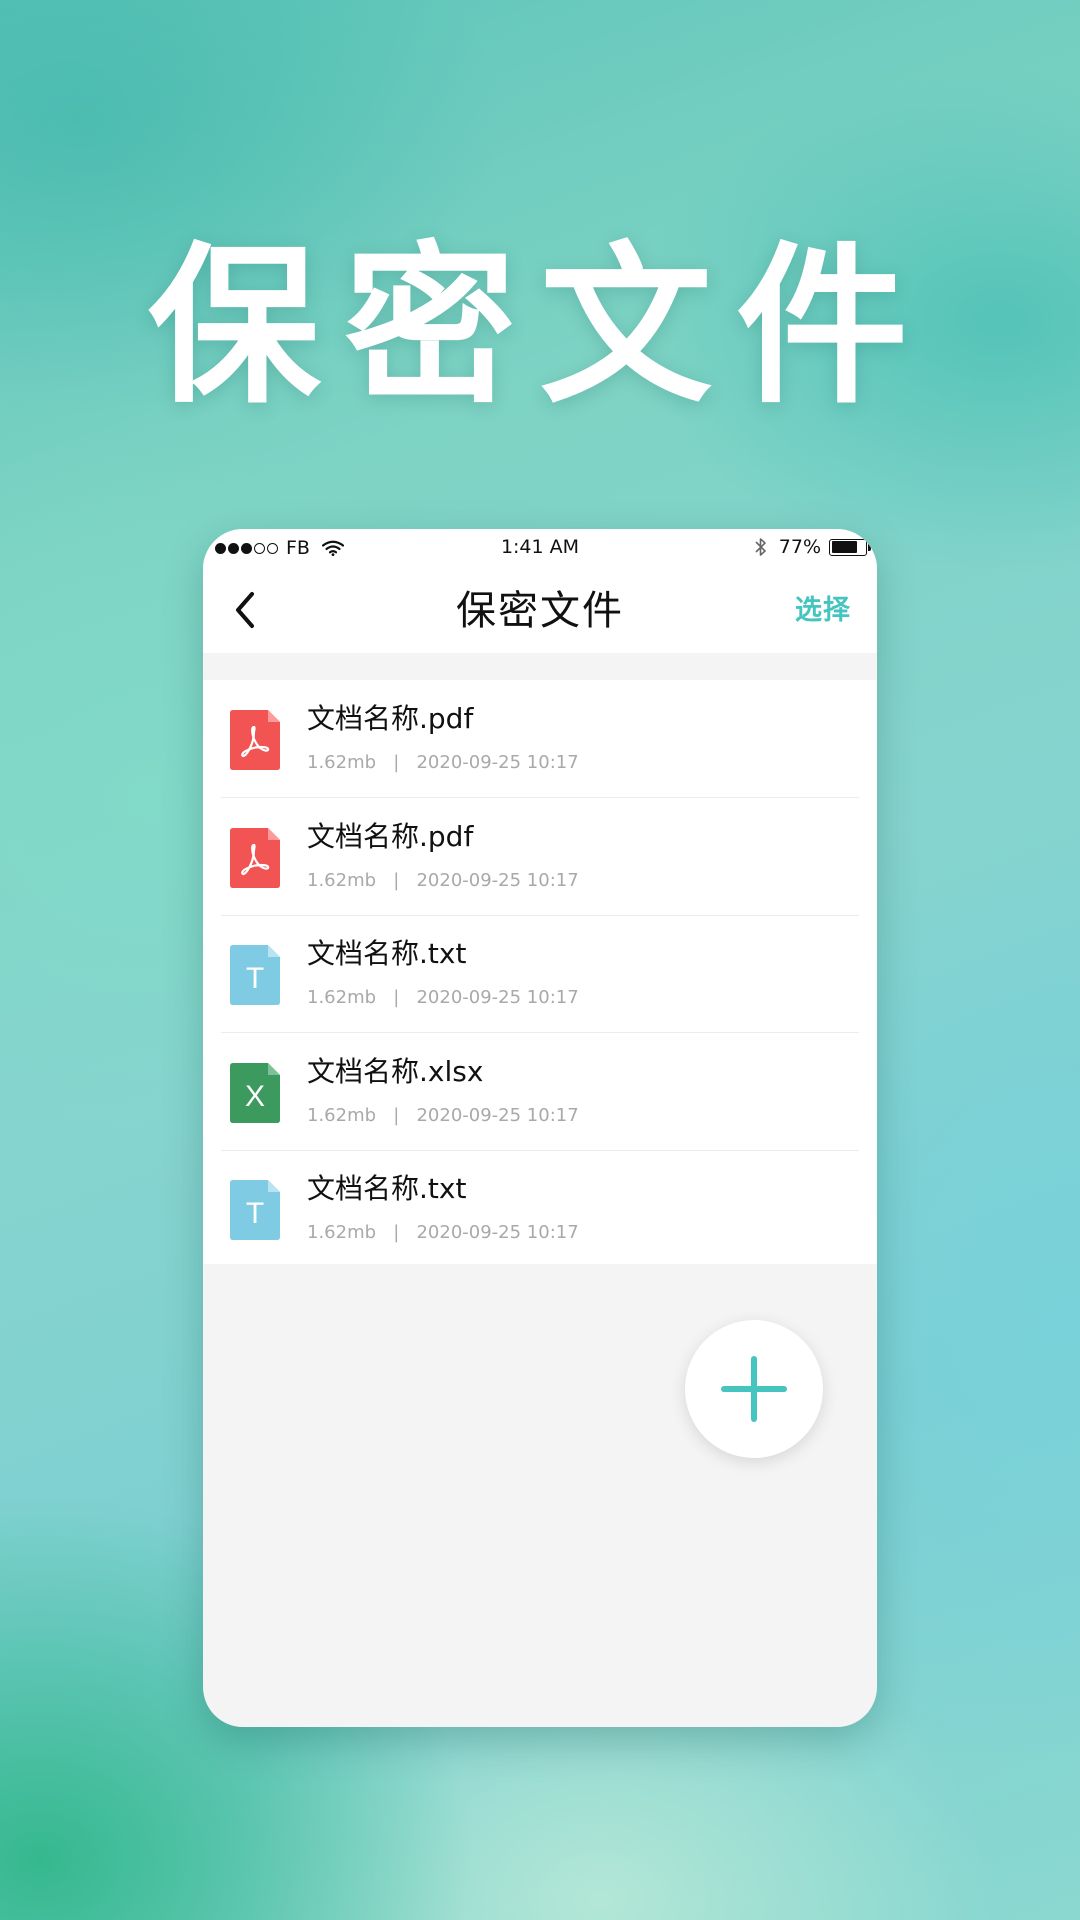 Image resolution: width=1080 pixels, height=1920 pixels. Describe the element at coordinates (760, 547) in the screenshot. I see `bluetooth-icon` at that location.